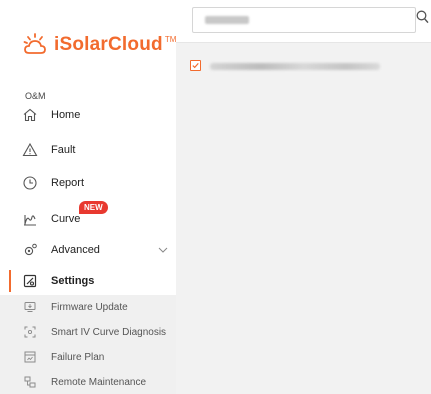 This screenshot has width=431, height=394. What do you see at coordinates (66, 115) in the screenshot?
I see `sidebar-item-label: Home` at bounding box center [66, 115].